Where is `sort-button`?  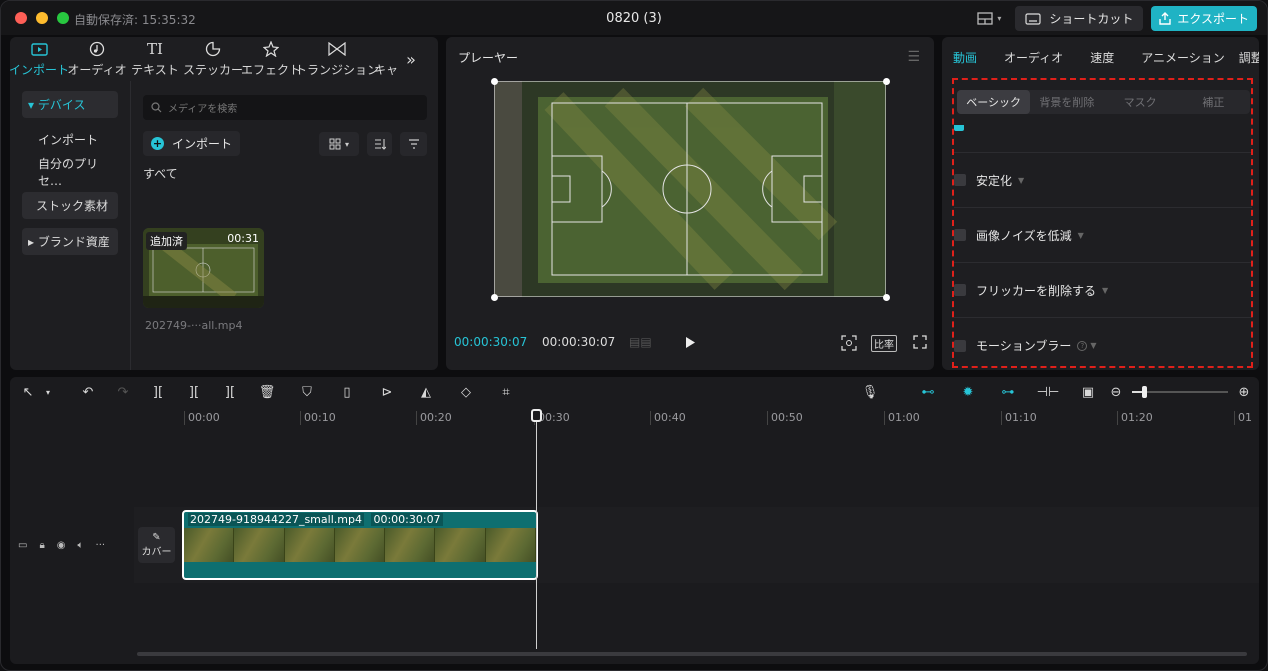 sort-button is located at coordinates (379, 144).